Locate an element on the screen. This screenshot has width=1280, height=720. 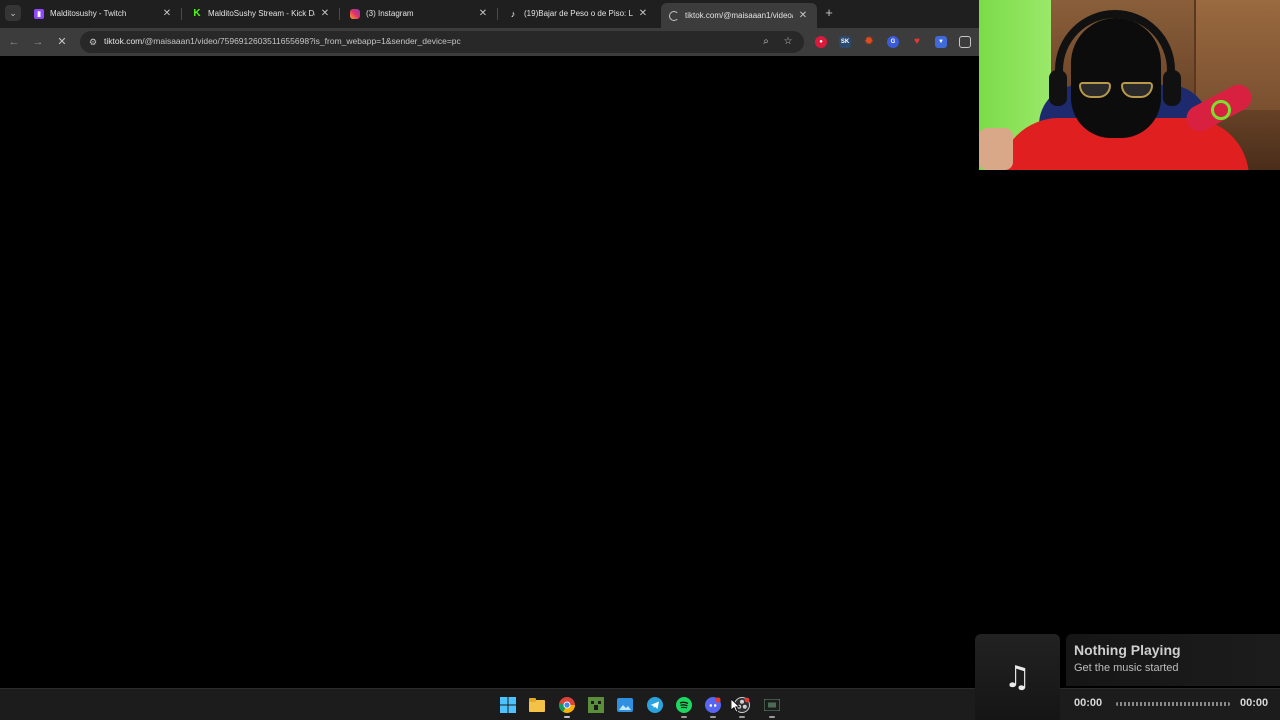
tab-instagram: (3) Instagram ✕ is located at coordinates (419, 13).